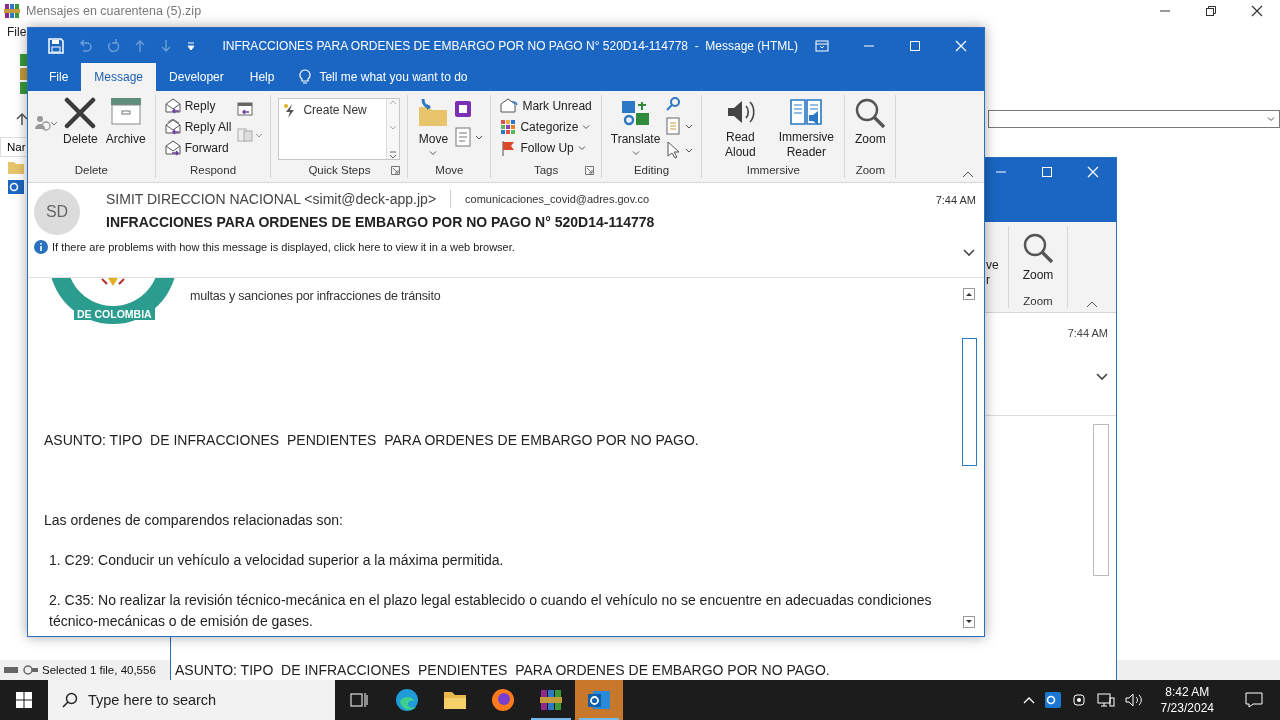 This screenshot has height=720, width=1280. What do you see at coordinates (305, 77) in the screenshot?
I see `lightbulb-icon` at bounding box center [305, 77].